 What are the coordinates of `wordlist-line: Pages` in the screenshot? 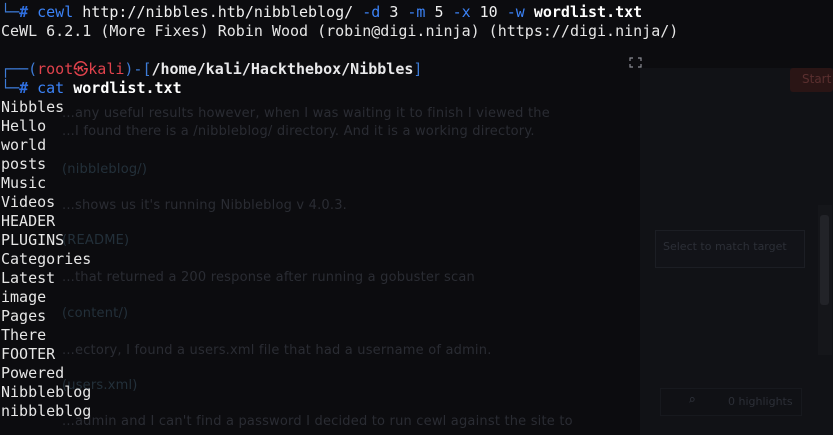 It's located at (24, 316).